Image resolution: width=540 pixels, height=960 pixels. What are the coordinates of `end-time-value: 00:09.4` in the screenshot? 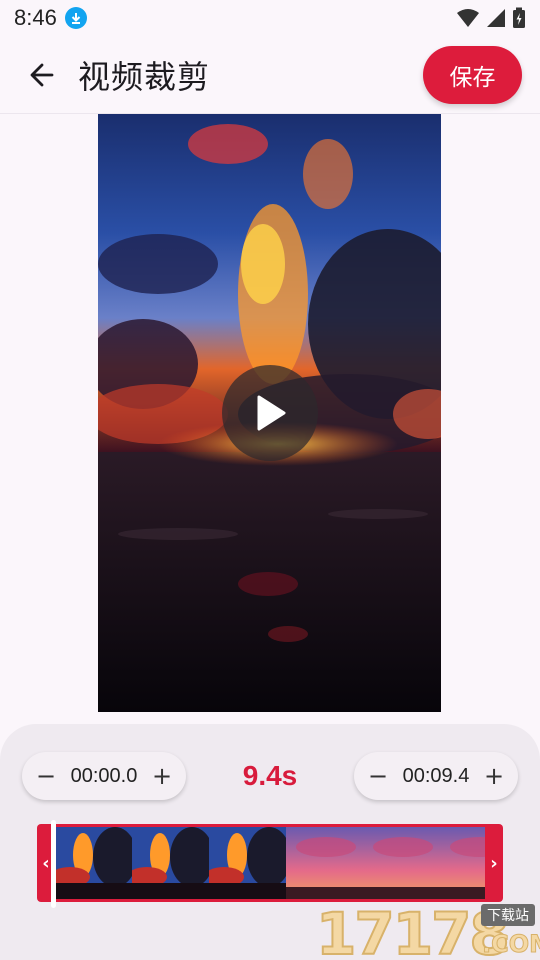 It's located at (436, 775).